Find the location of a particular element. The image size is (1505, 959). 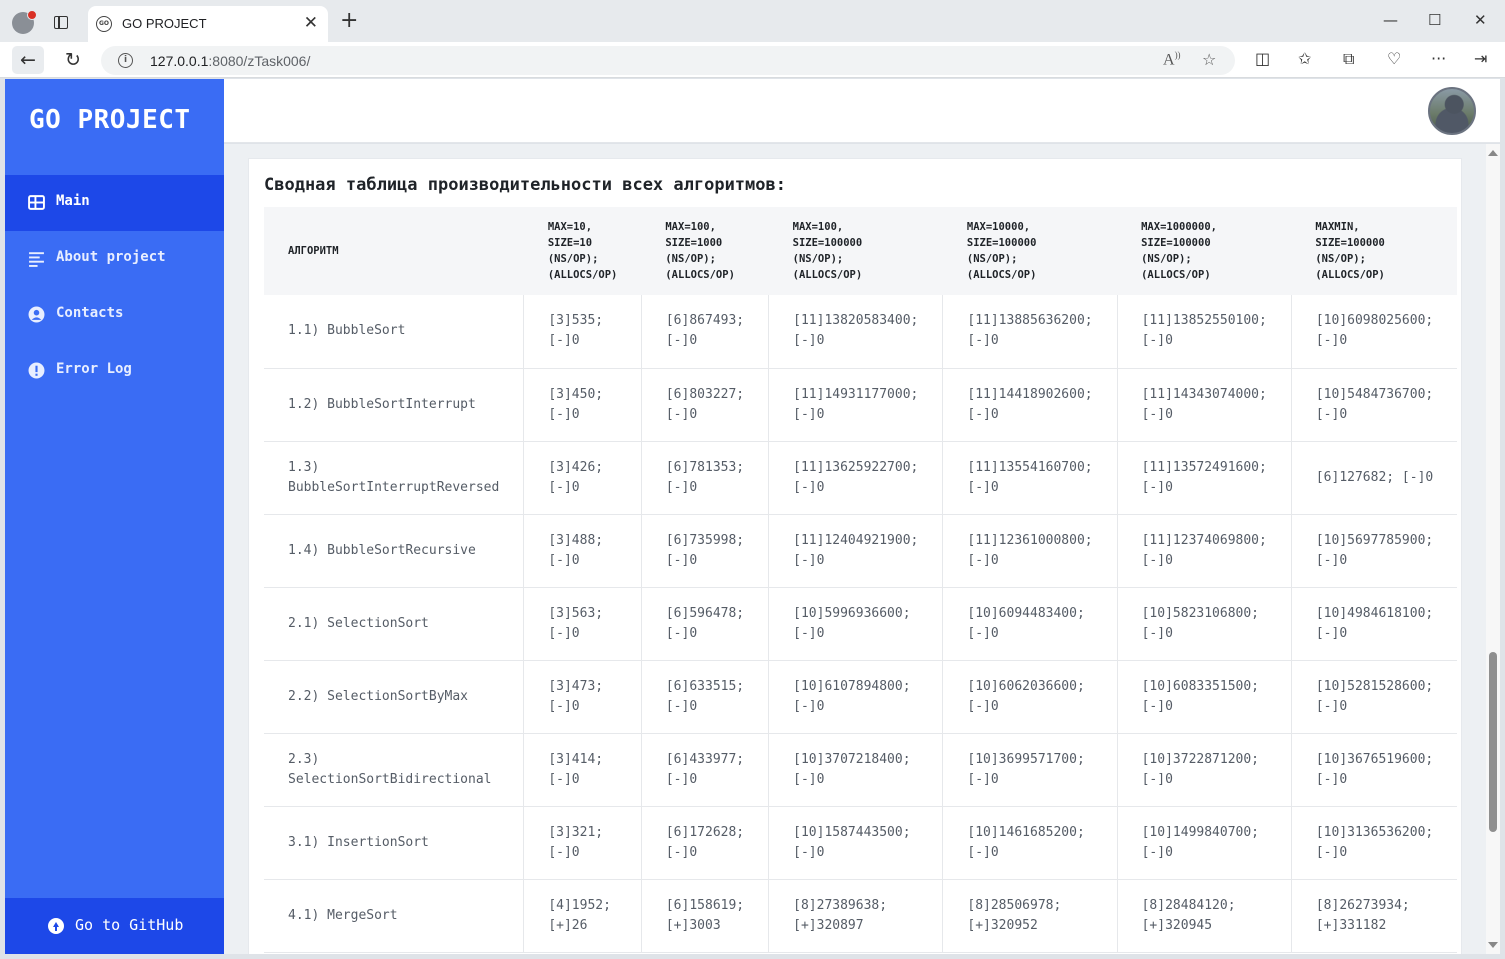

favorite-star-icon: ☆ is located at coordinates (1209, 59).